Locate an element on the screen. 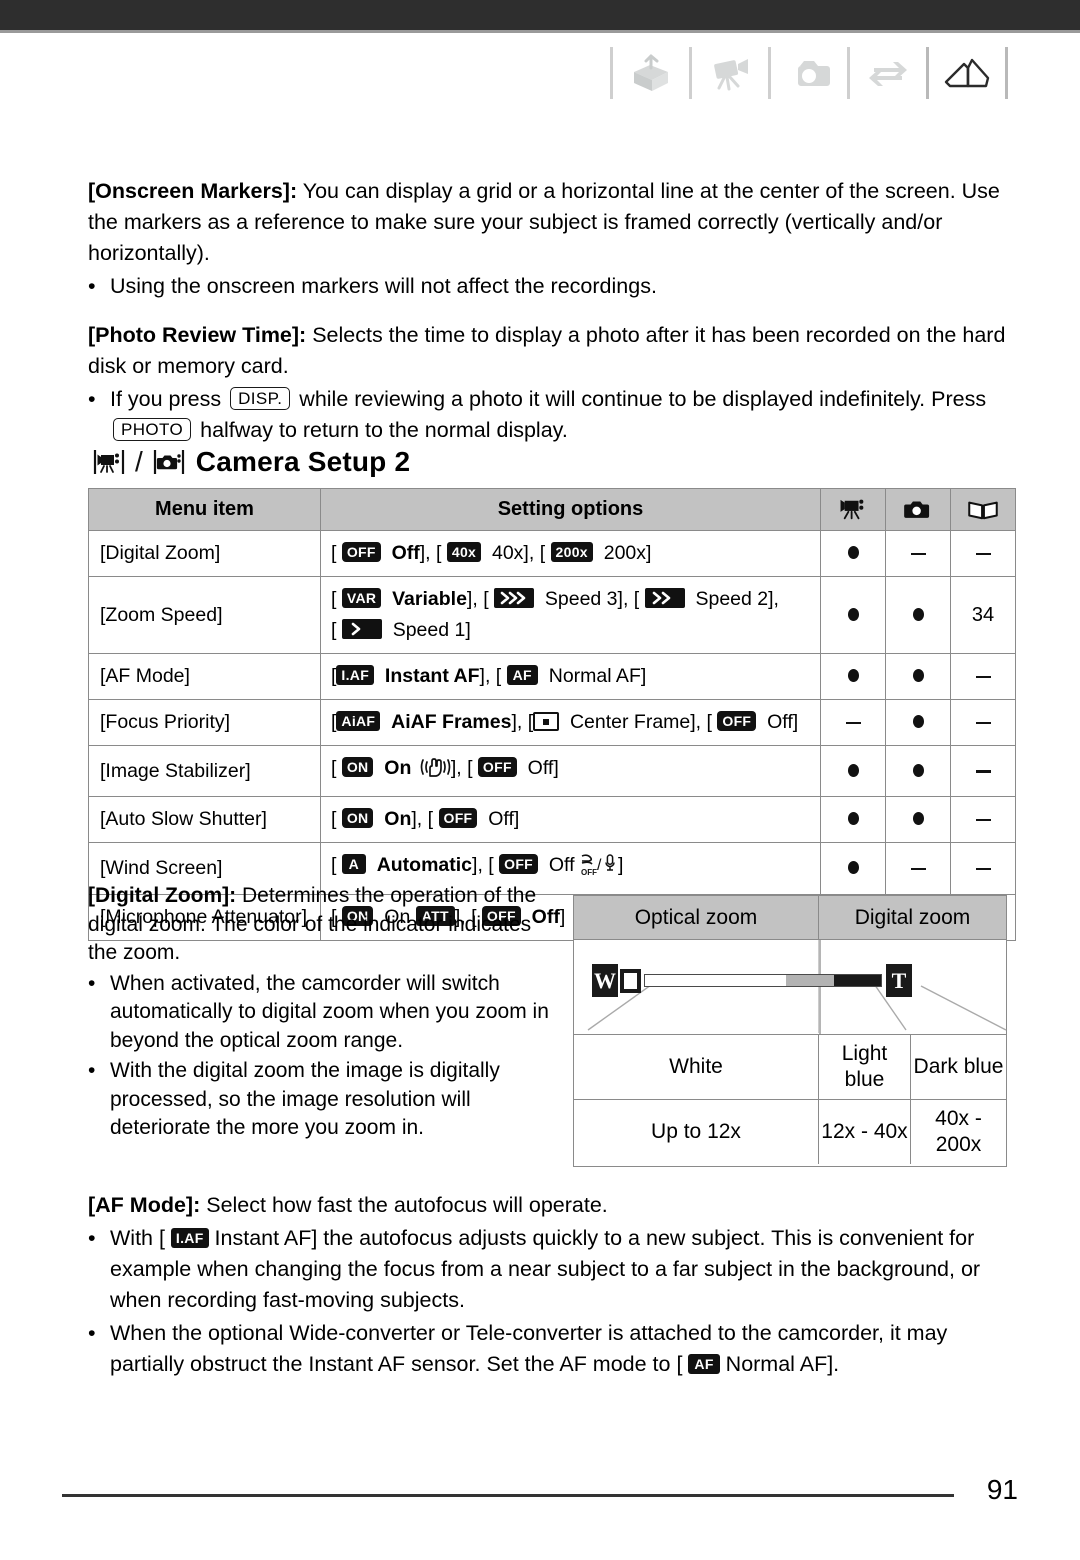 The height and width of the screenshot is (1560, 1080). photo-review-term: [Photo Review Time]: is located at coordinates (197, 335).